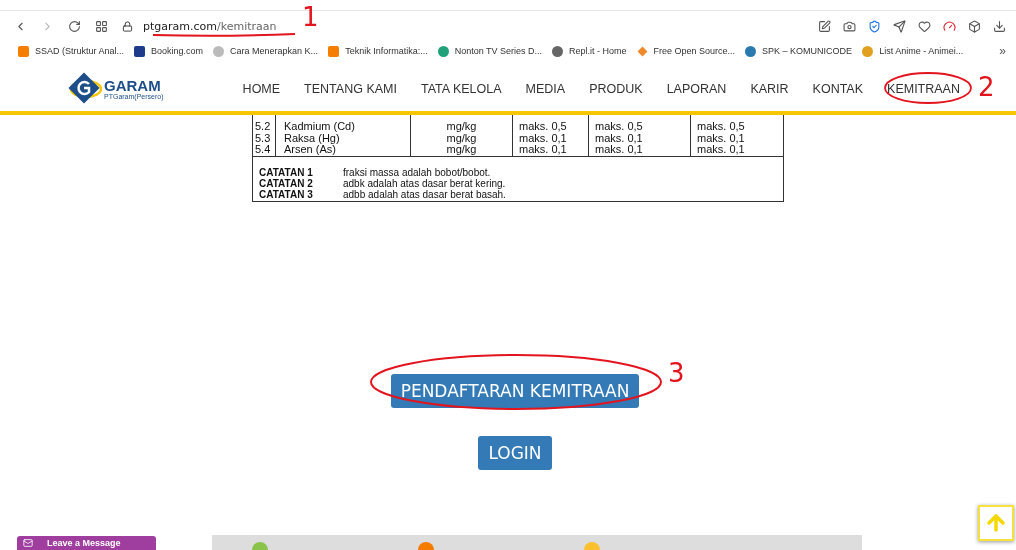 This screenshot has height=550, width=1016. I want to click on table-cell: Raksa (Hg), so click(343, 138).